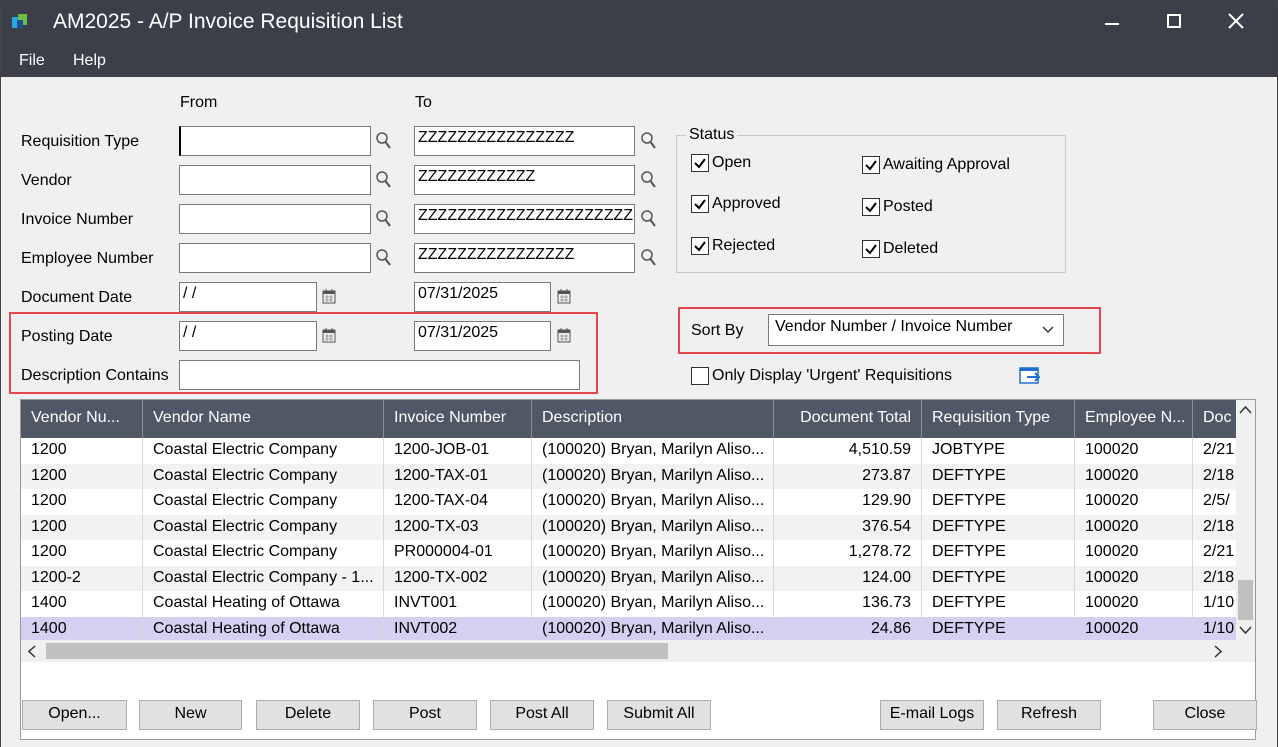 This screenshot has height=747, width=1278. Describe the element at coordinates (936, 165) in the screenshot. I see `status-awaiting-approval-checkbox: Awaiting Approval` at that location.